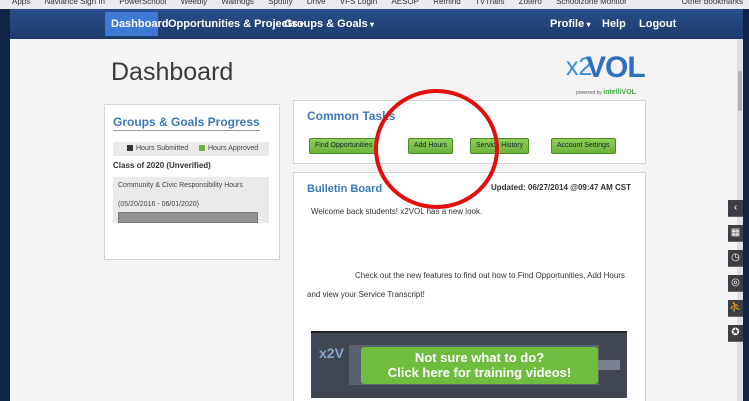 The width and height of the screenshot is (749, 401). What do you see at coordinates (21, 3) in the screenshot?
I see `bookmark-apps: Apps` at bounding box center [21, 3].